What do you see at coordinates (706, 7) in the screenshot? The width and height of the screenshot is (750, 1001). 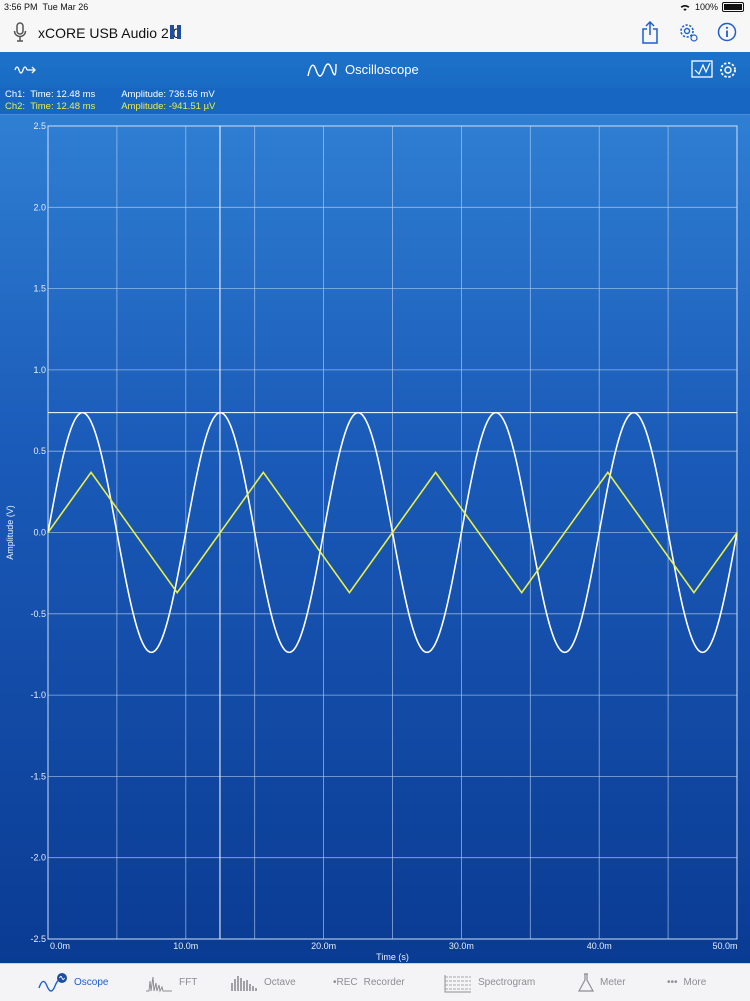 I see `battery-percent: 100%` at bounding box center [706, 7].